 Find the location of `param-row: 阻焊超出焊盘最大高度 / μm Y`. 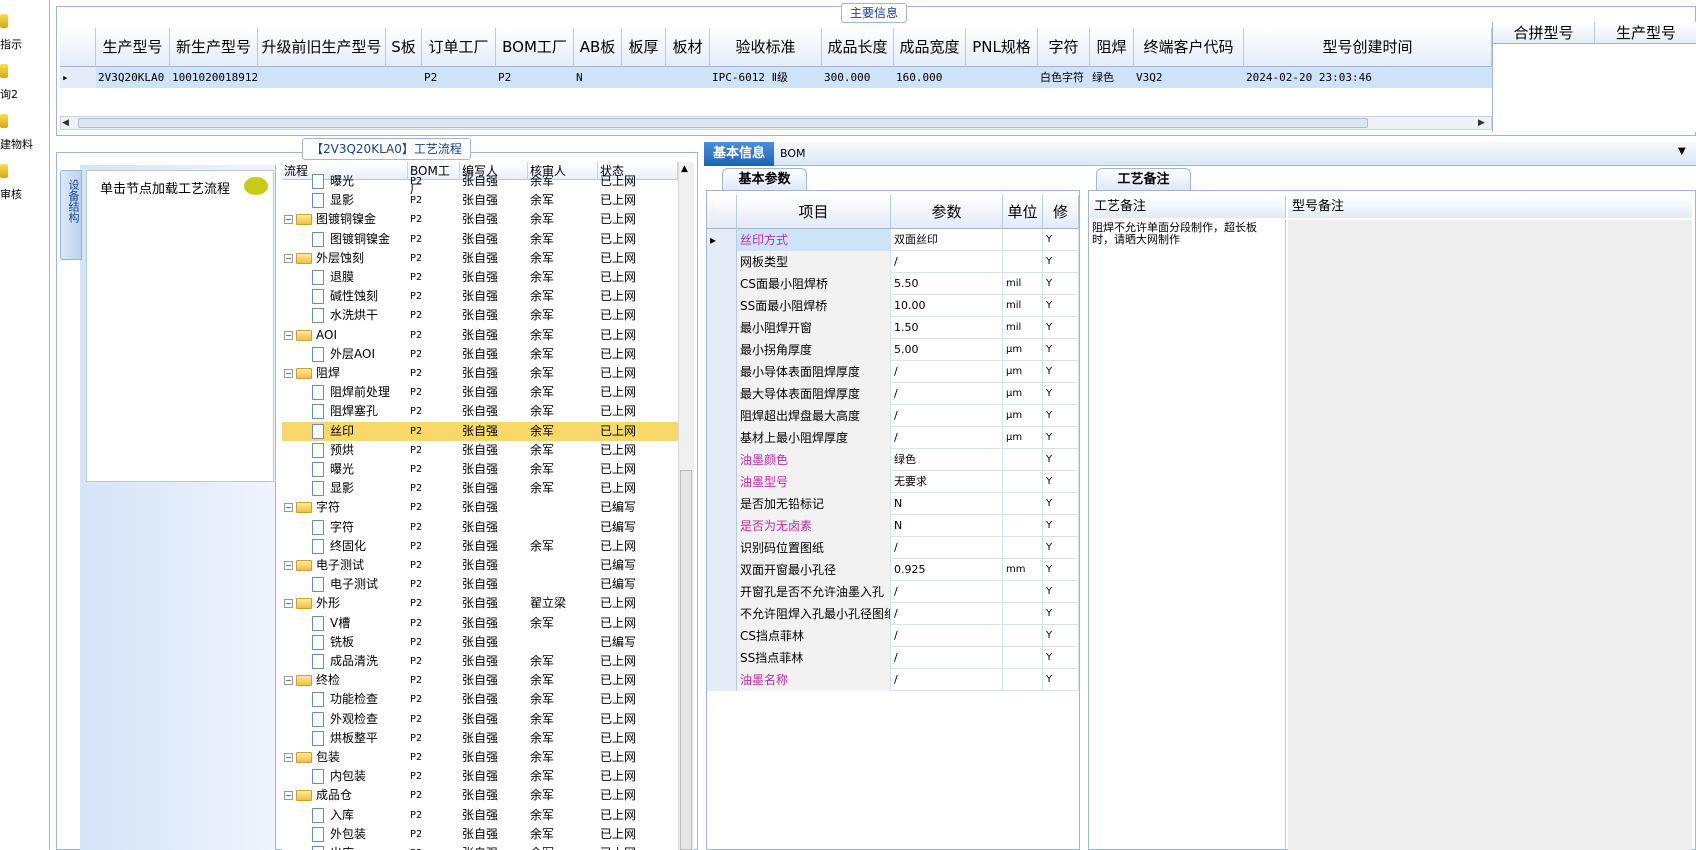

param-row: 阻焊超出焊盘最大高度 / μm Y is located at coordinates (893, 416).